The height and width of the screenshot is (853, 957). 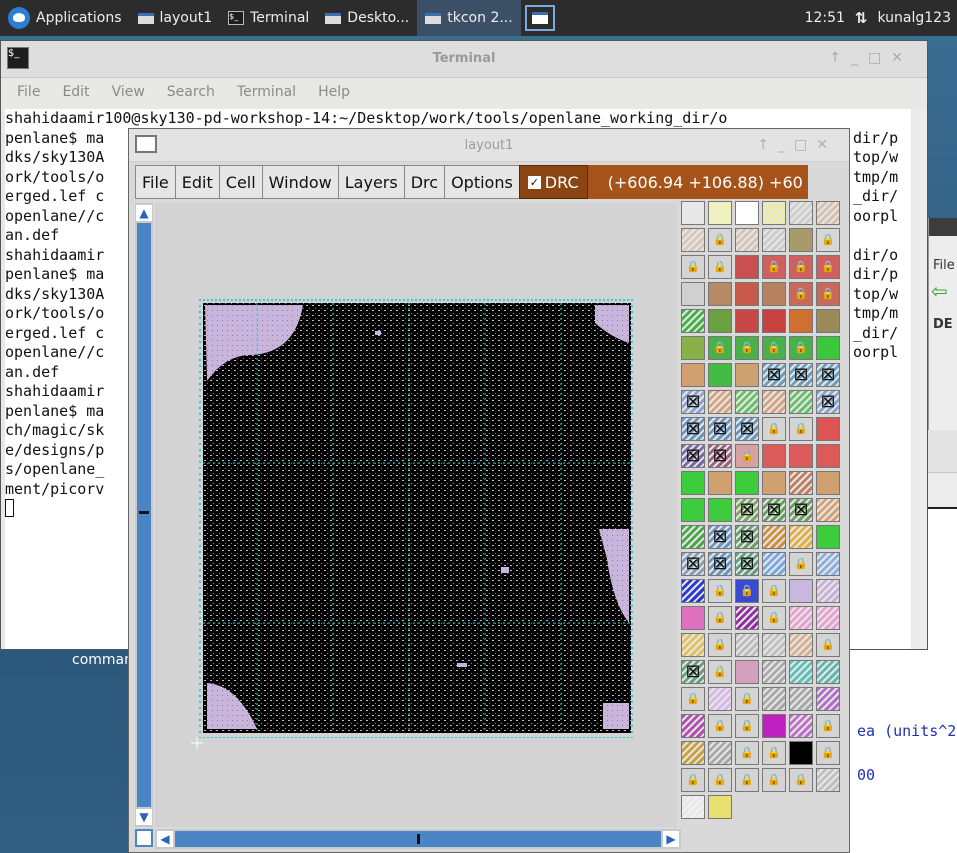 I want to click on applications-menu: Applications, so click(x=65, y=18).